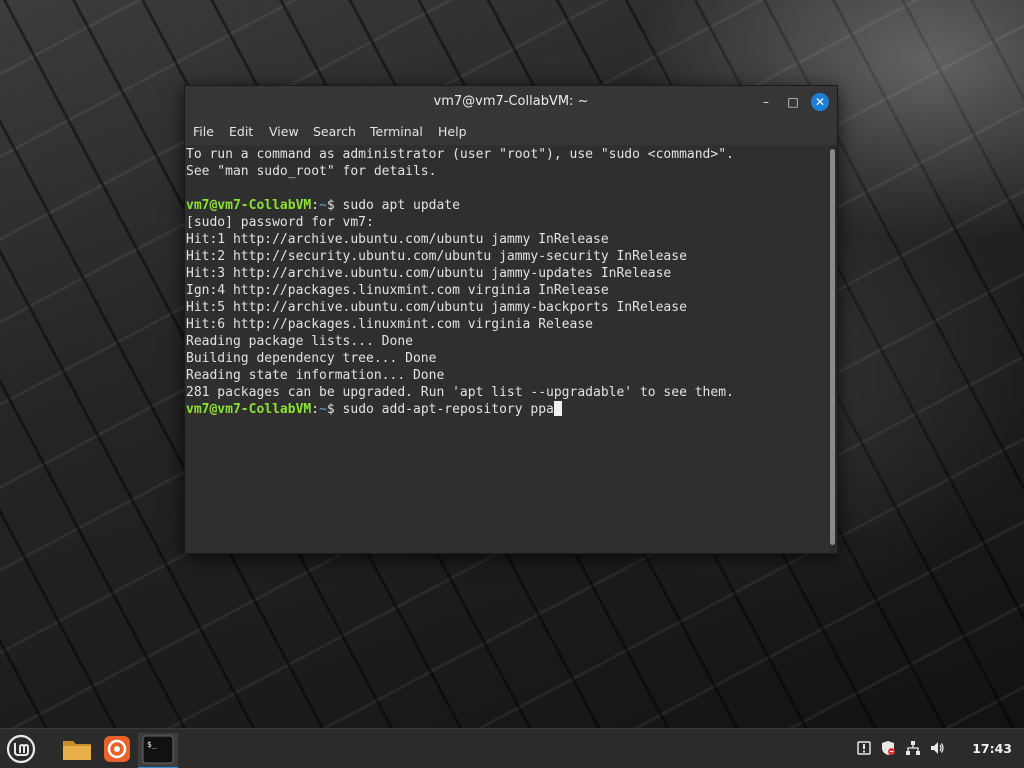 The width and height of the screenshot is (1024, 768). I want to click on prompt-command: sudo apt update, so click(401, 205).